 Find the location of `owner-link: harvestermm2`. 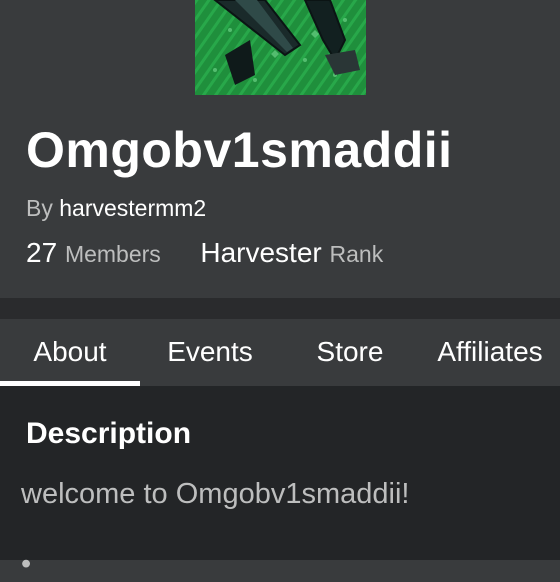

owner-link: harvestermm2 is located at coordinates (132, 208).